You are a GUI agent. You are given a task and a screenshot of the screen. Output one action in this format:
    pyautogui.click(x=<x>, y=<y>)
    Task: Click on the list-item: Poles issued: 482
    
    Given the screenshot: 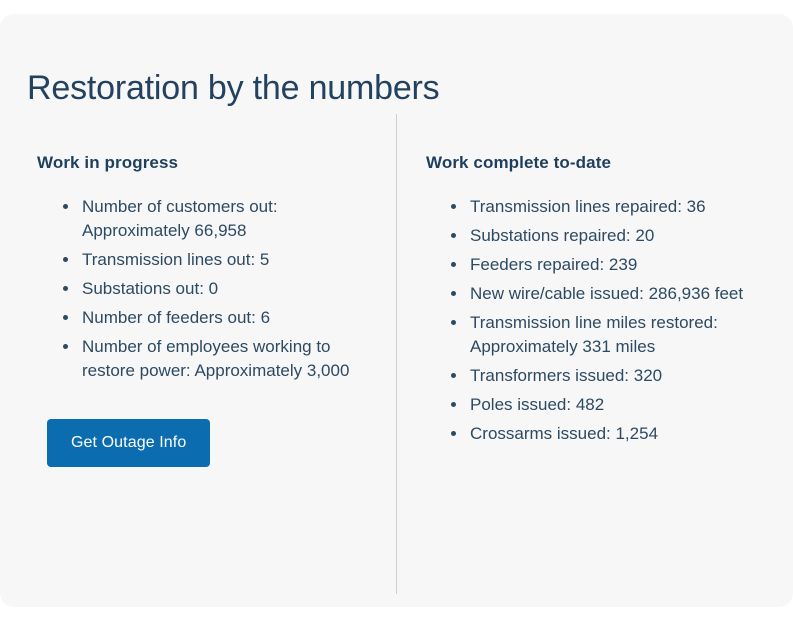 What is the action you would take?
    pyautogui.click(x=608, y=405)
    